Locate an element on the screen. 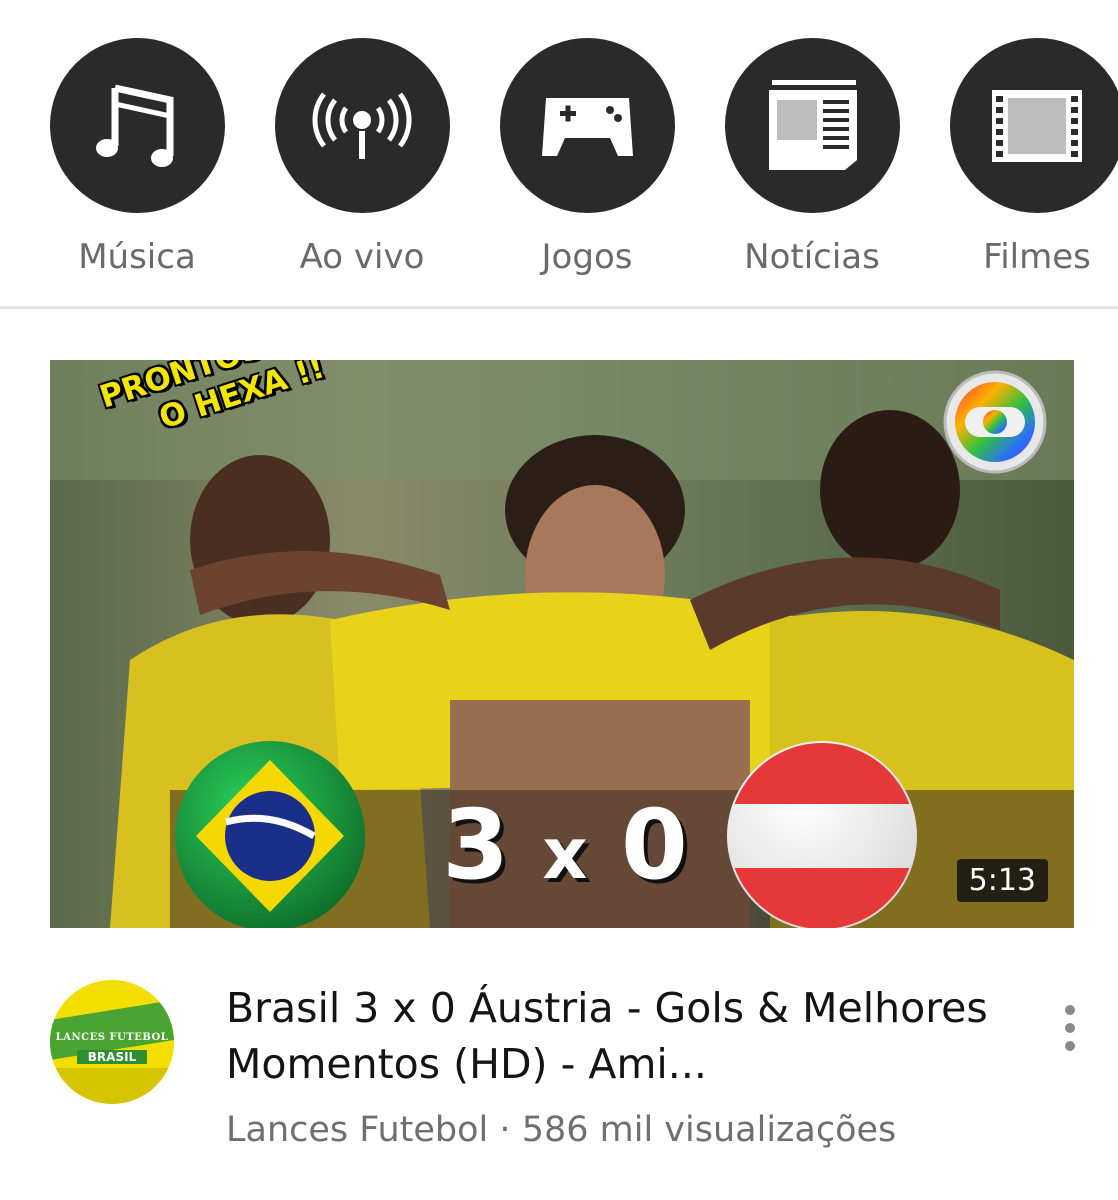  category-live: Ao vivo is located at coordinates (362, 157).